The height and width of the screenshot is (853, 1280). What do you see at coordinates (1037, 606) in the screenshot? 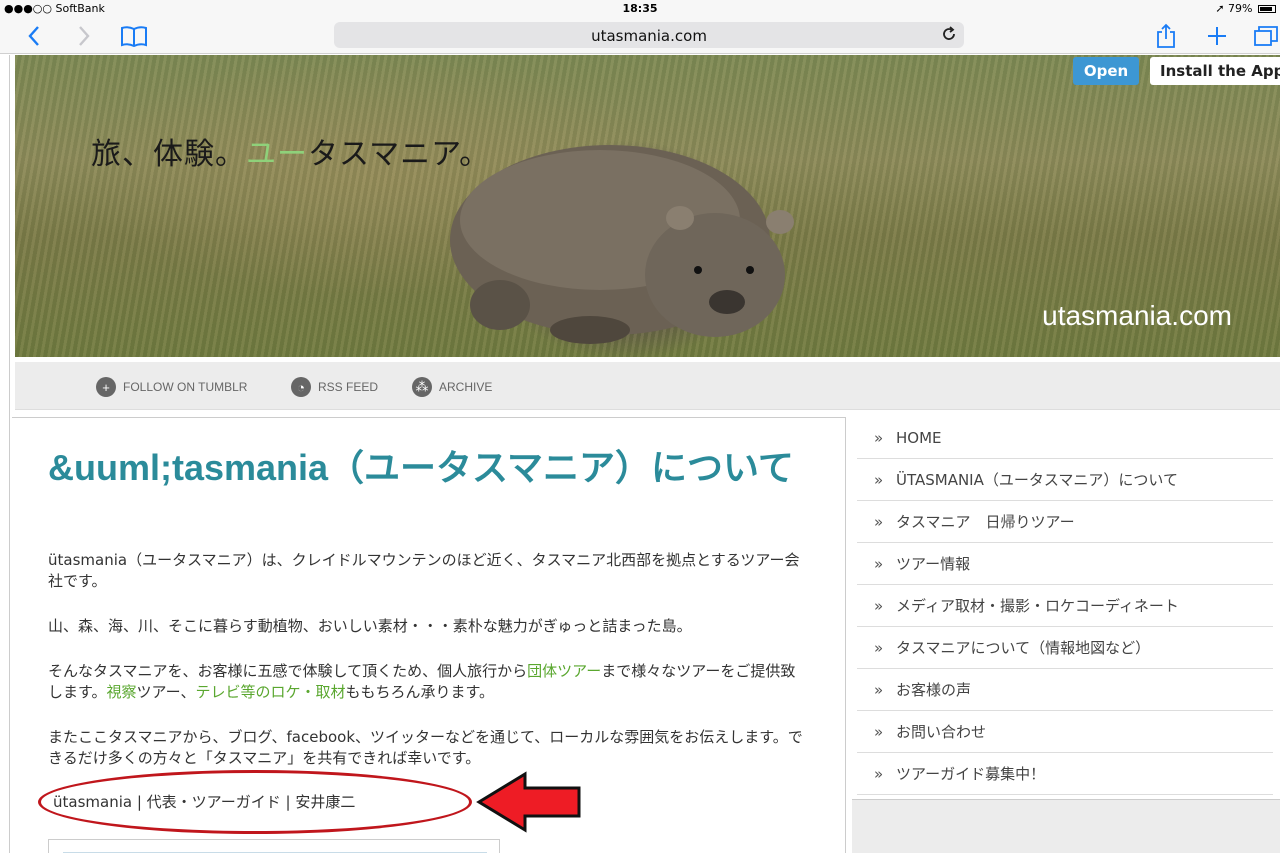
I see `sidebar-item-label: メディア取材・撮影・ロケコーディネート` at bounding box center [1037, 606].